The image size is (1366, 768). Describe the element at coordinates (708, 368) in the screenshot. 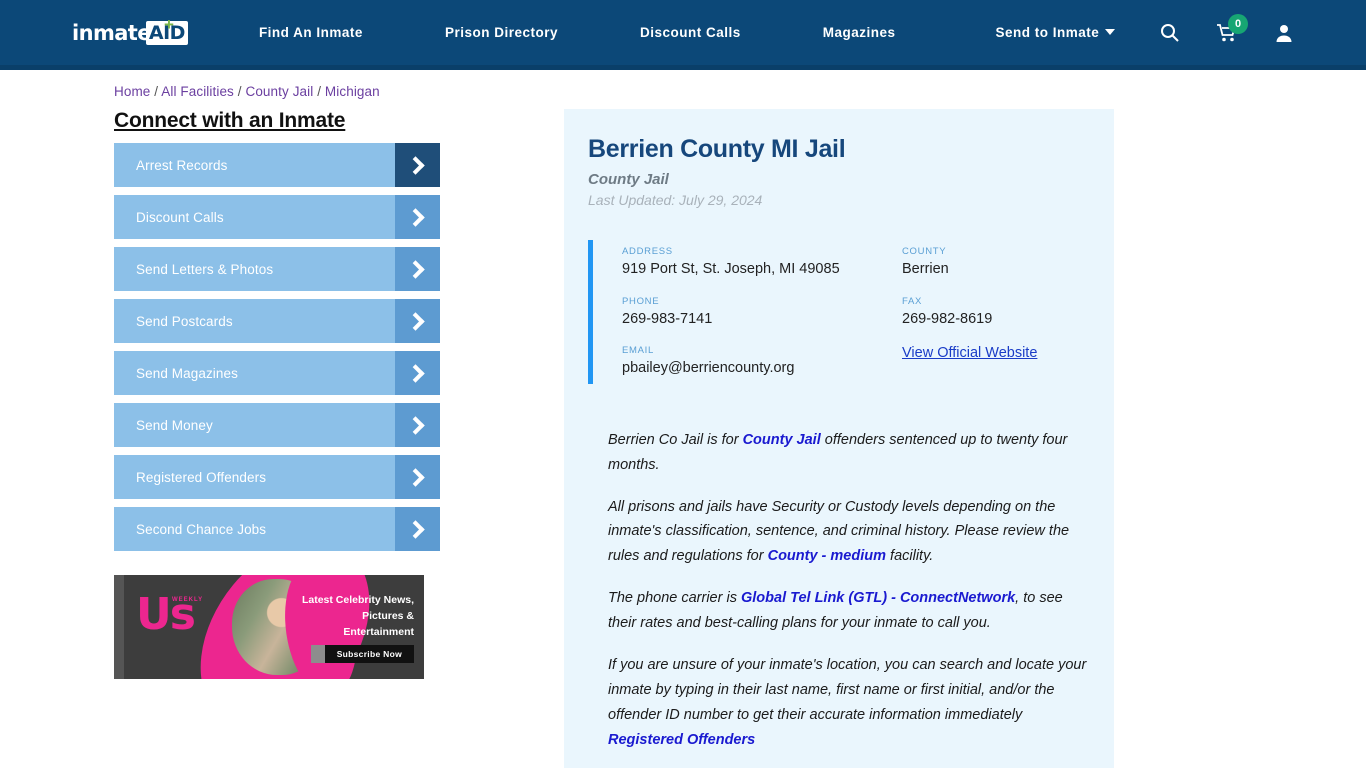

I see `info-value: pbailey@berriencounty.org` at that location.